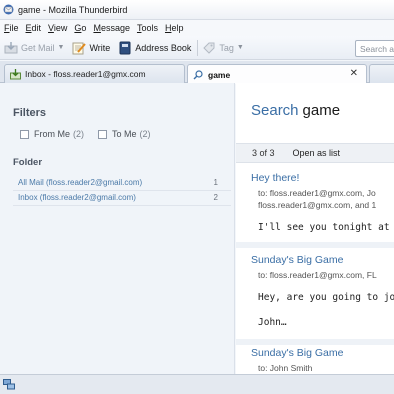 The height and width of the screenshot is (394, 394). Describe the element at coordinates (324, 227) in the screenshot. I see `message-snippet: I'll see you tonight at` at that location.